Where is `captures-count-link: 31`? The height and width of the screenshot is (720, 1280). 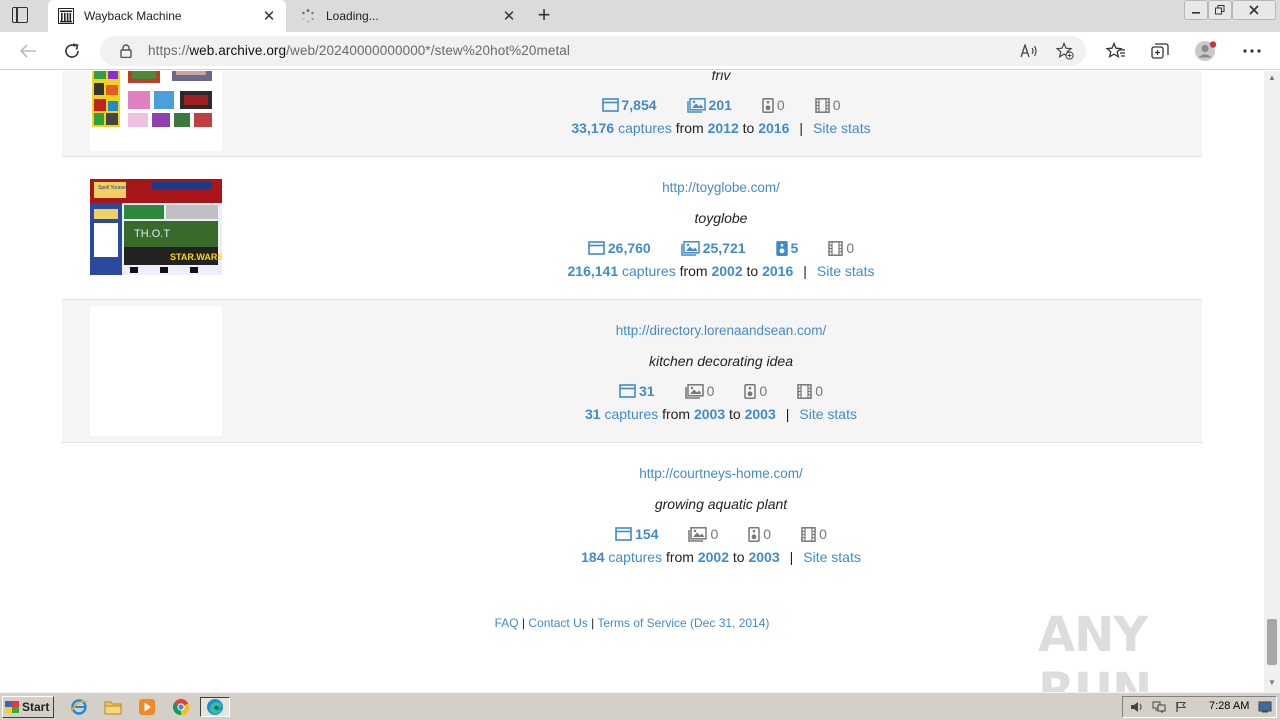
captures-count-link: 31 is located at coordinates (593, 414).